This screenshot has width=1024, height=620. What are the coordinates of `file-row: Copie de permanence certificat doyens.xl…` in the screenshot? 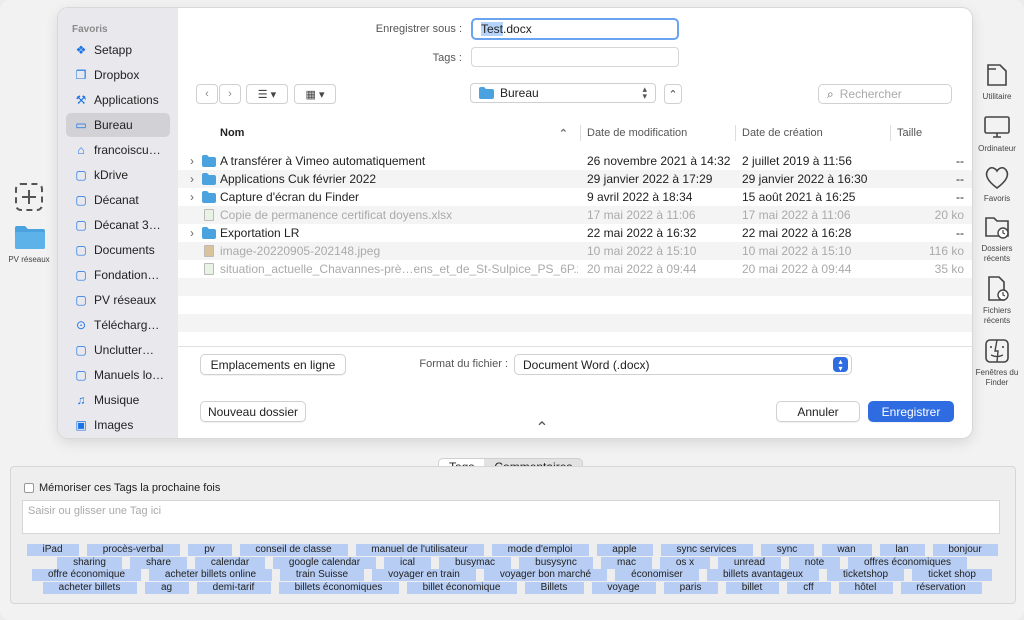 It's located at (575, 215).